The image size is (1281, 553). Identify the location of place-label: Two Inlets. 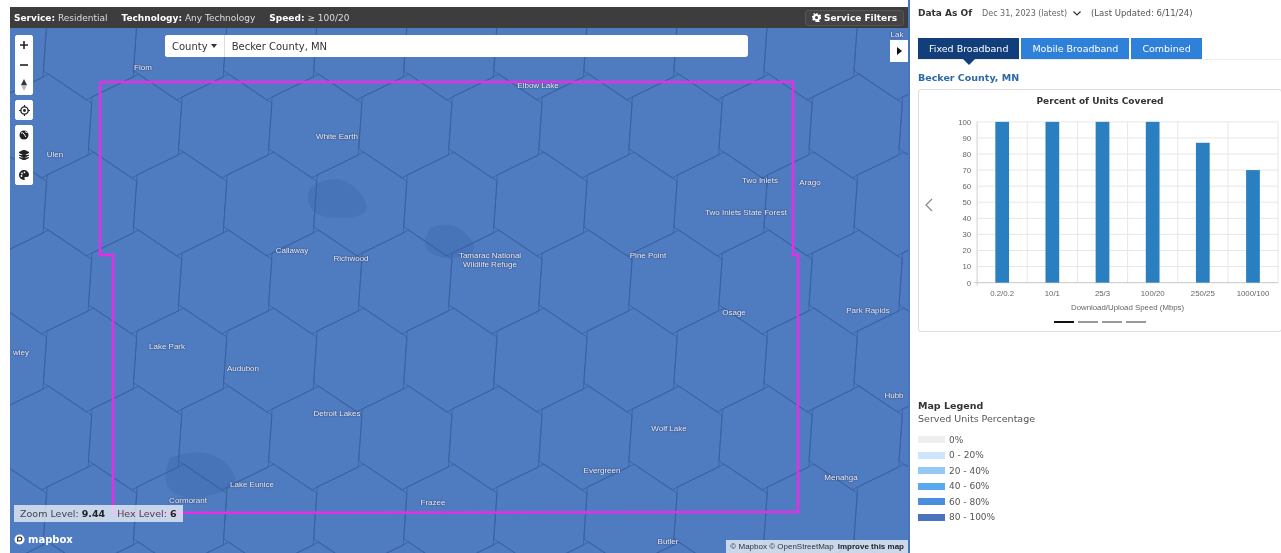
(760, 180).